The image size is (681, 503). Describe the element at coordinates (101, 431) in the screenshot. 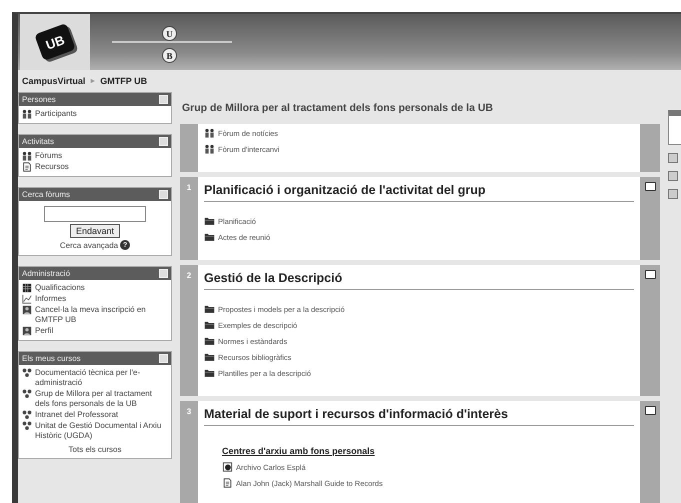

I see `block-link: Unitat de Gestió Documental i Arxiu Històric (UGDA)` at that location.